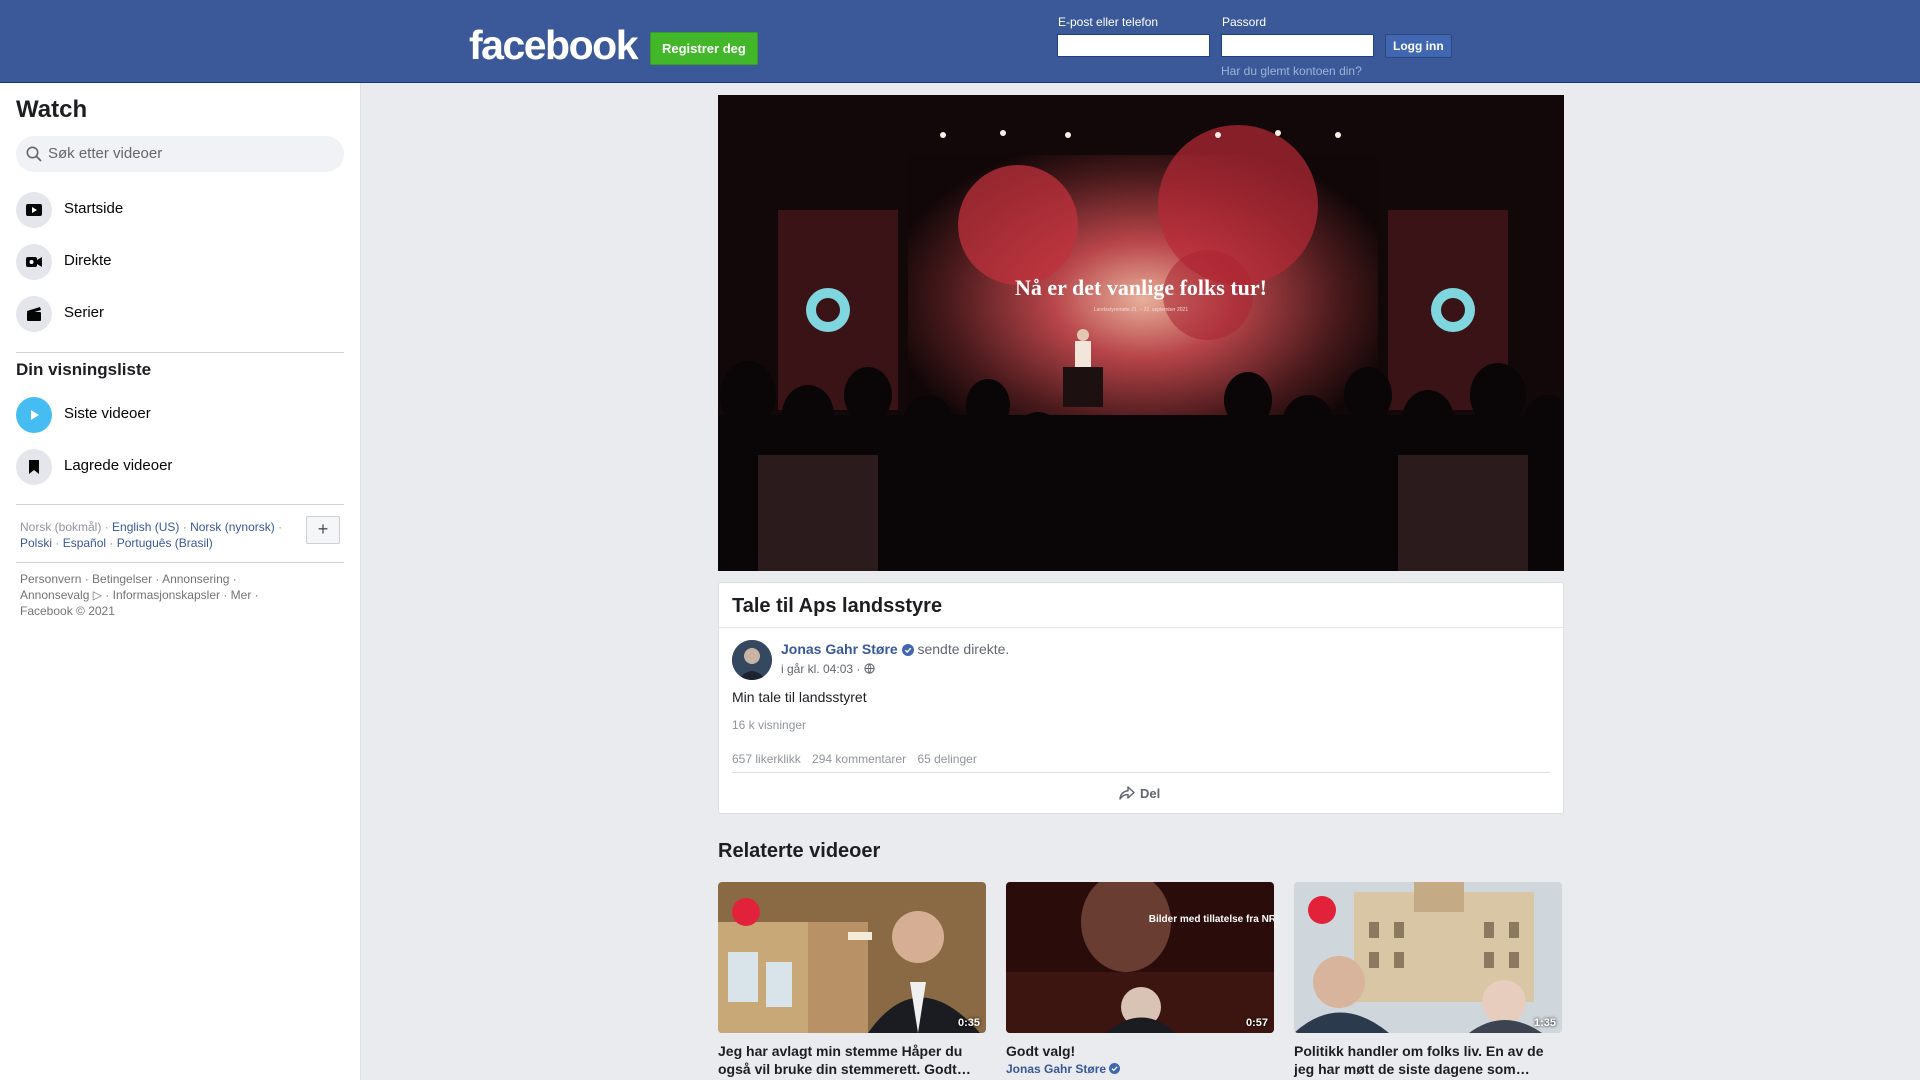 This screenshot has width=1920, height=1080. I want to click on language-link: Norsk (nynorsk), so click(232, 527).